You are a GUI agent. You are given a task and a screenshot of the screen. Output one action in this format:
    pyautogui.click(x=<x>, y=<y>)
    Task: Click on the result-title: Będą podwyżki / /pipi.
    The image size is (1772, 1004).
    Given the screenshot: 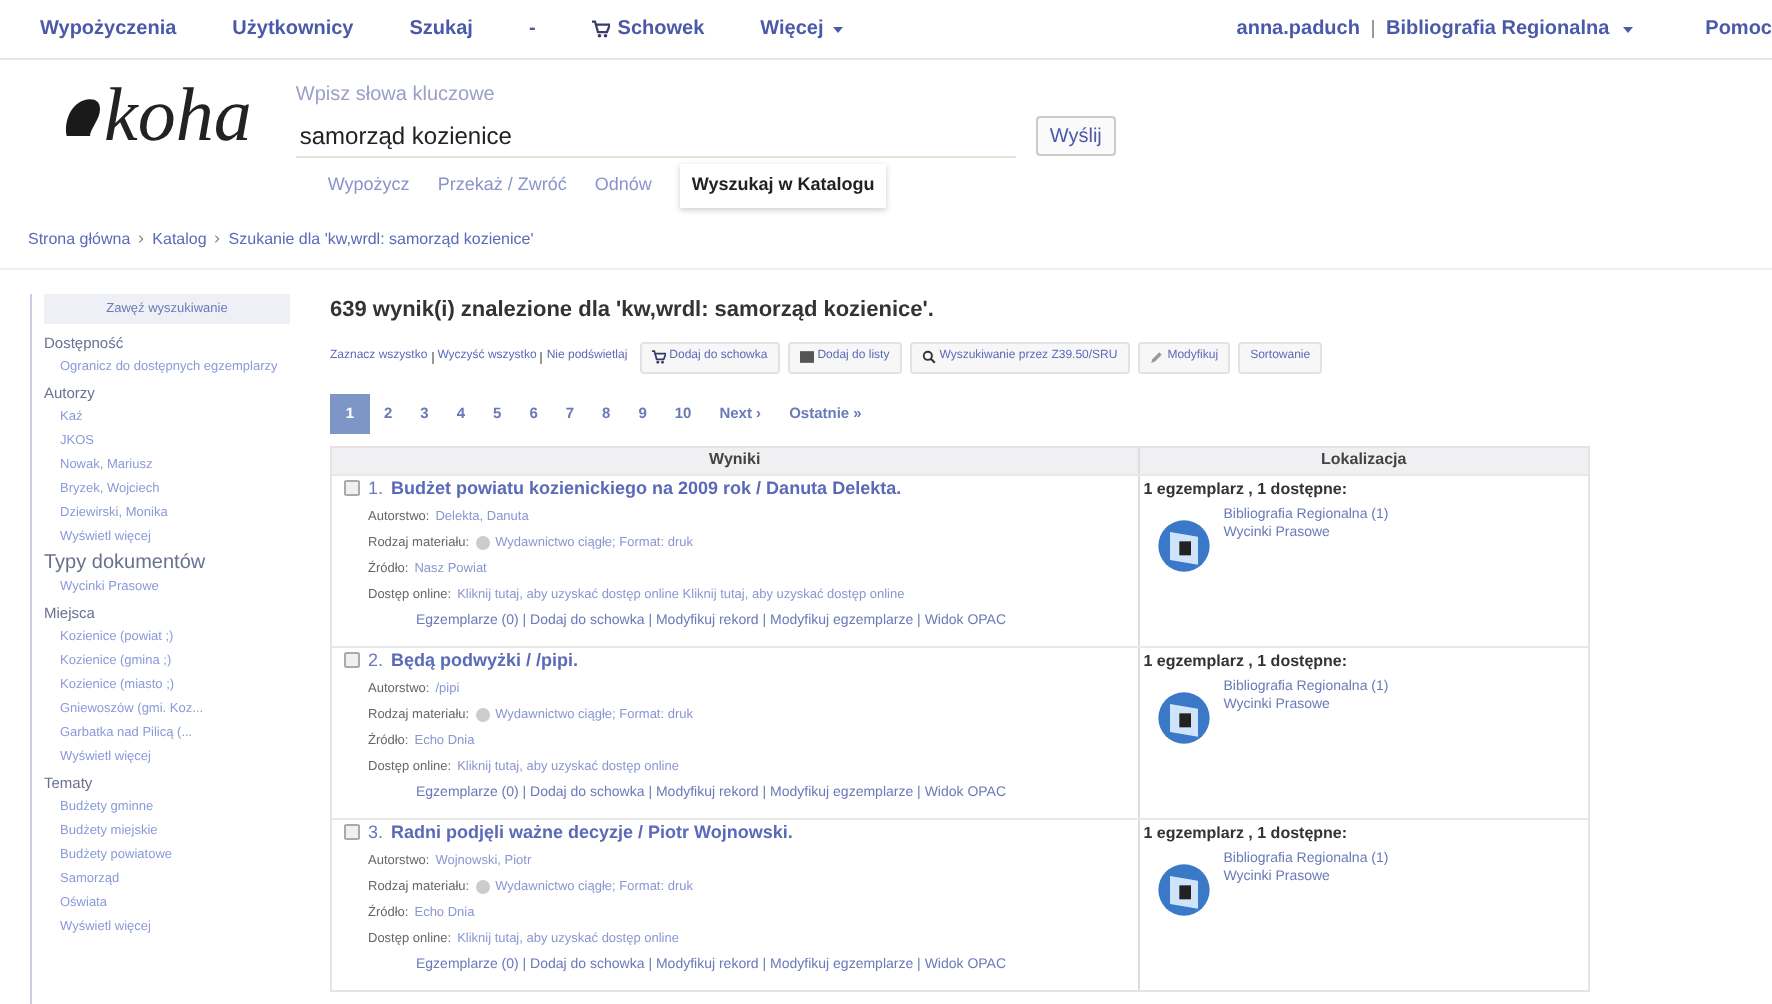 What is the action you would take?
    pyautogui.click(x=485, y=660)
    